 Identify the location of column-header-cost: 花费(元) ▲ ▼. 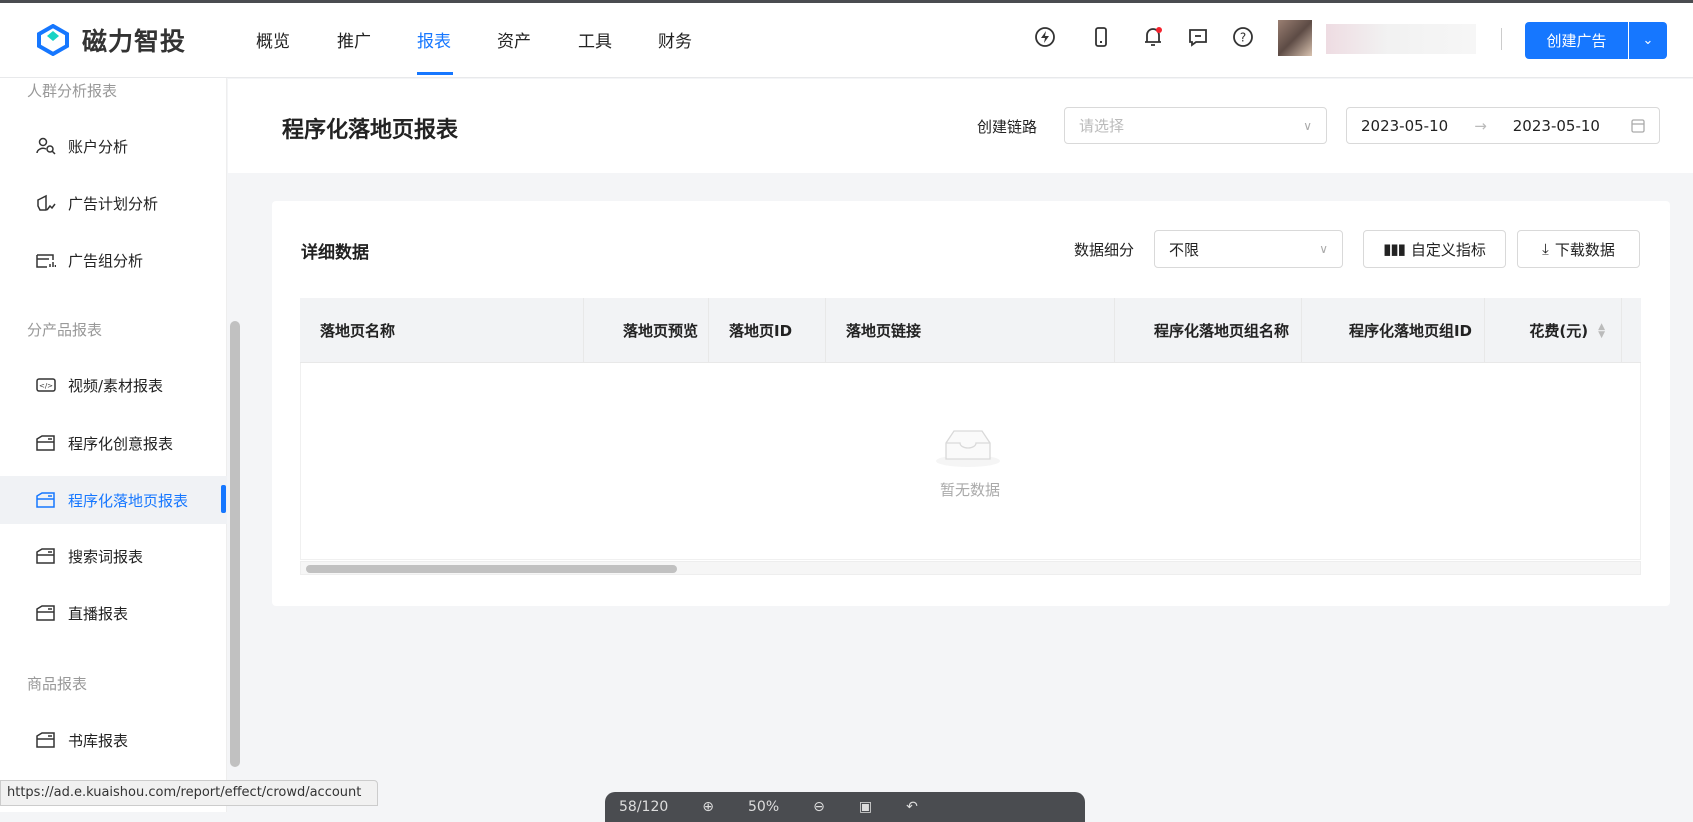
(1553, 330).